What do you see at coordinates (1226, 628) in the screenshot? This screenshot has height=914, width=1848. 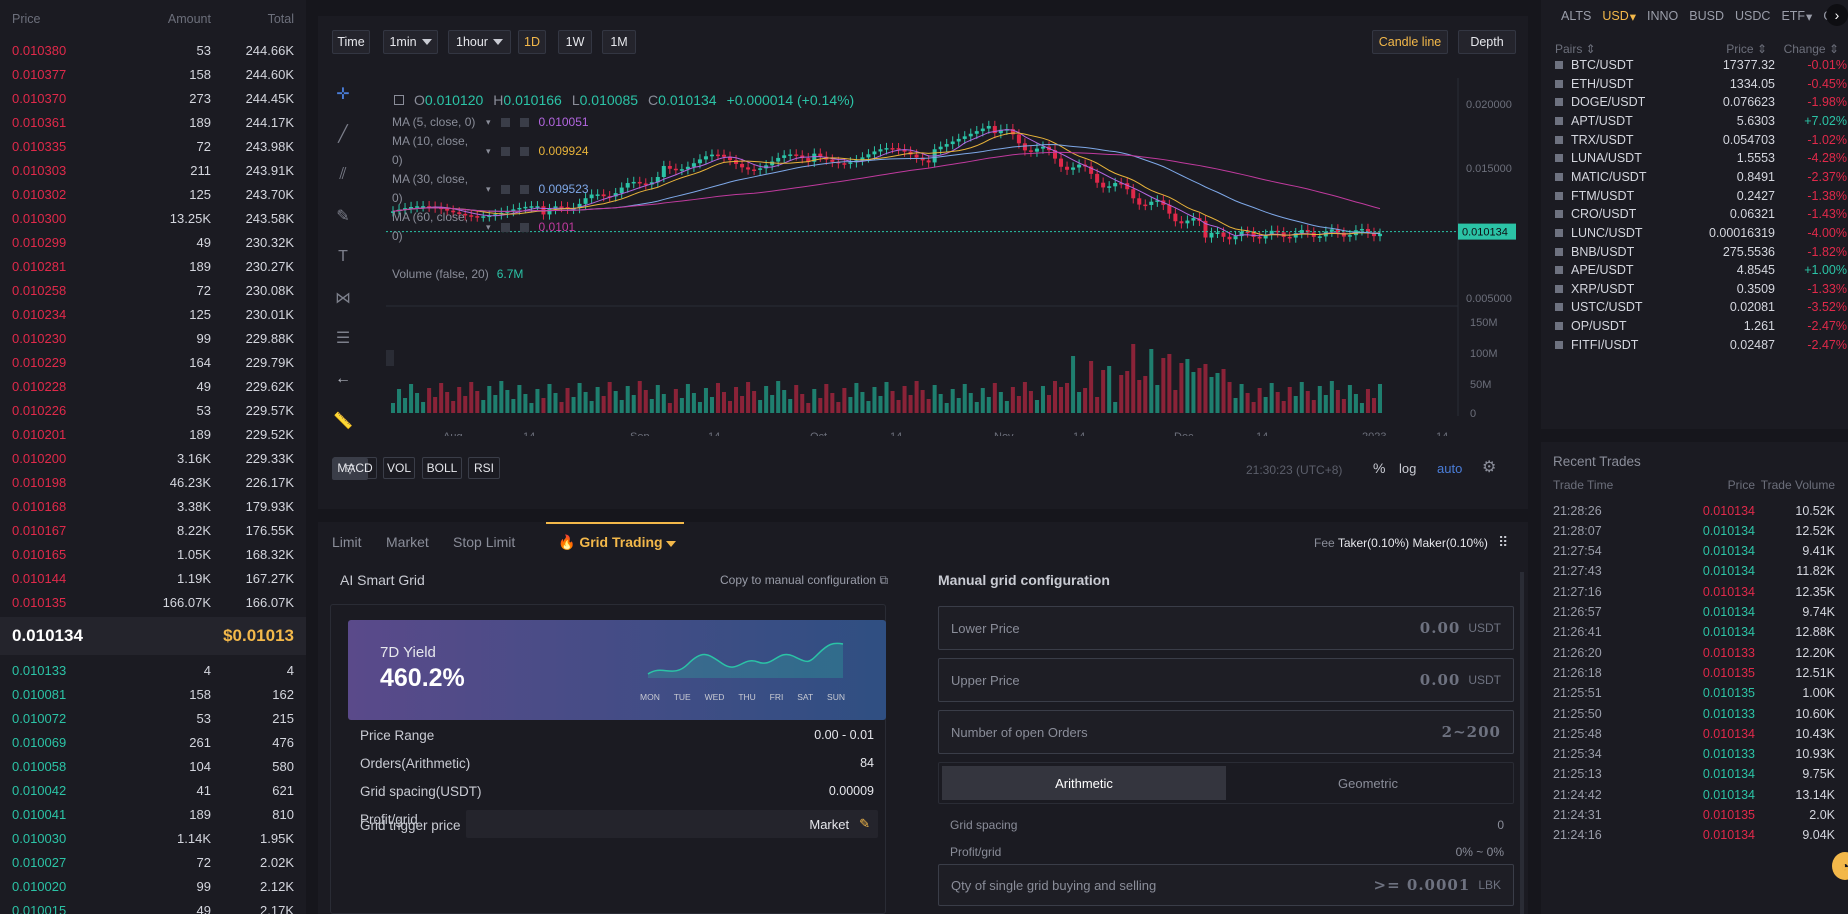 I see `lower-price-input: Lower Price 0.00 USDT` at bounding box center [1226, 628].